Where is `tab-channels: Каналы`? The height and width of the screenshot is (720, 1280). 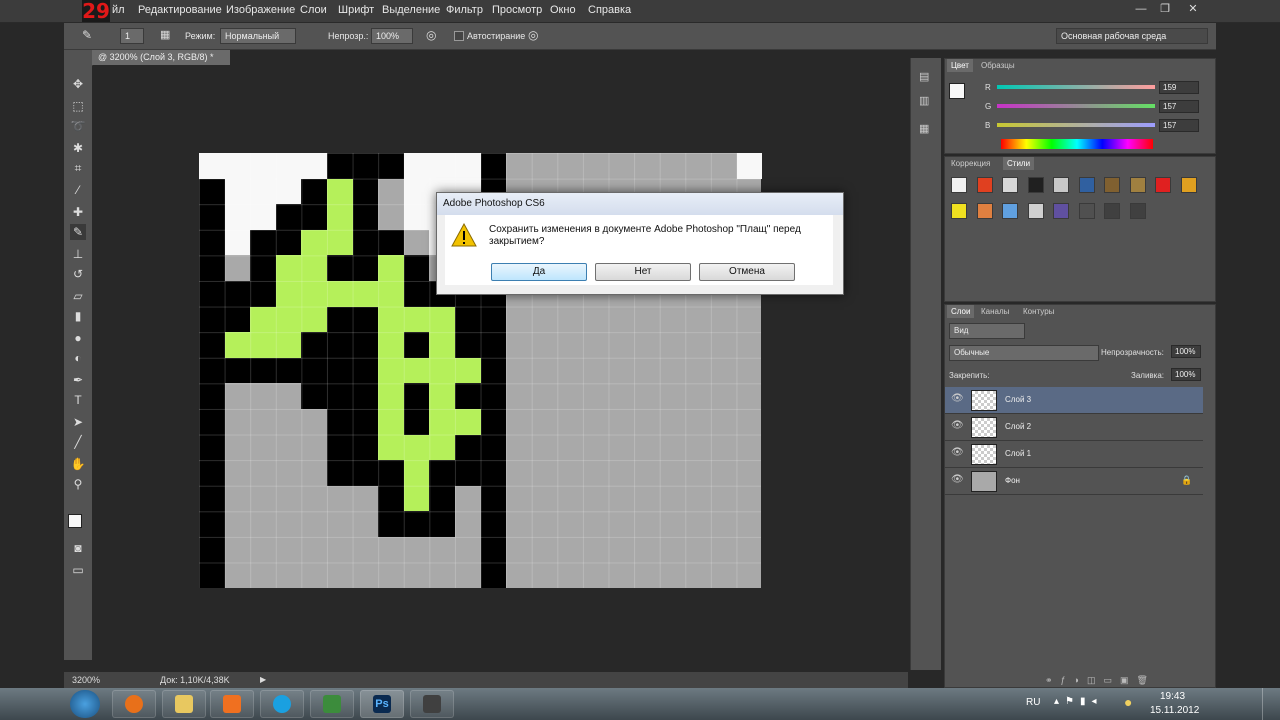 tab-channels: Каналы is located at coordinates (995, 311).